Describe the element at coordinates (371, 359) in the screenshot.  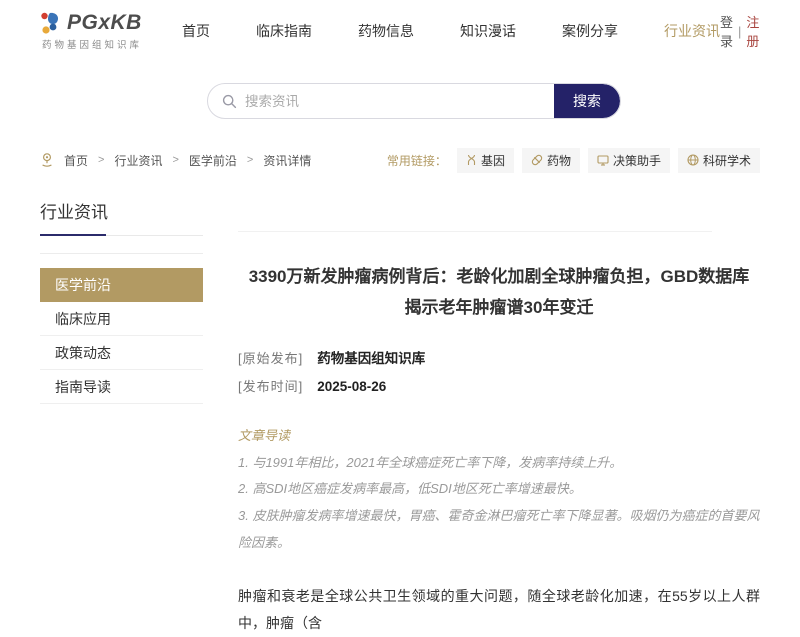
I see `meta-source-value: 药物基因组知识库` at that location.